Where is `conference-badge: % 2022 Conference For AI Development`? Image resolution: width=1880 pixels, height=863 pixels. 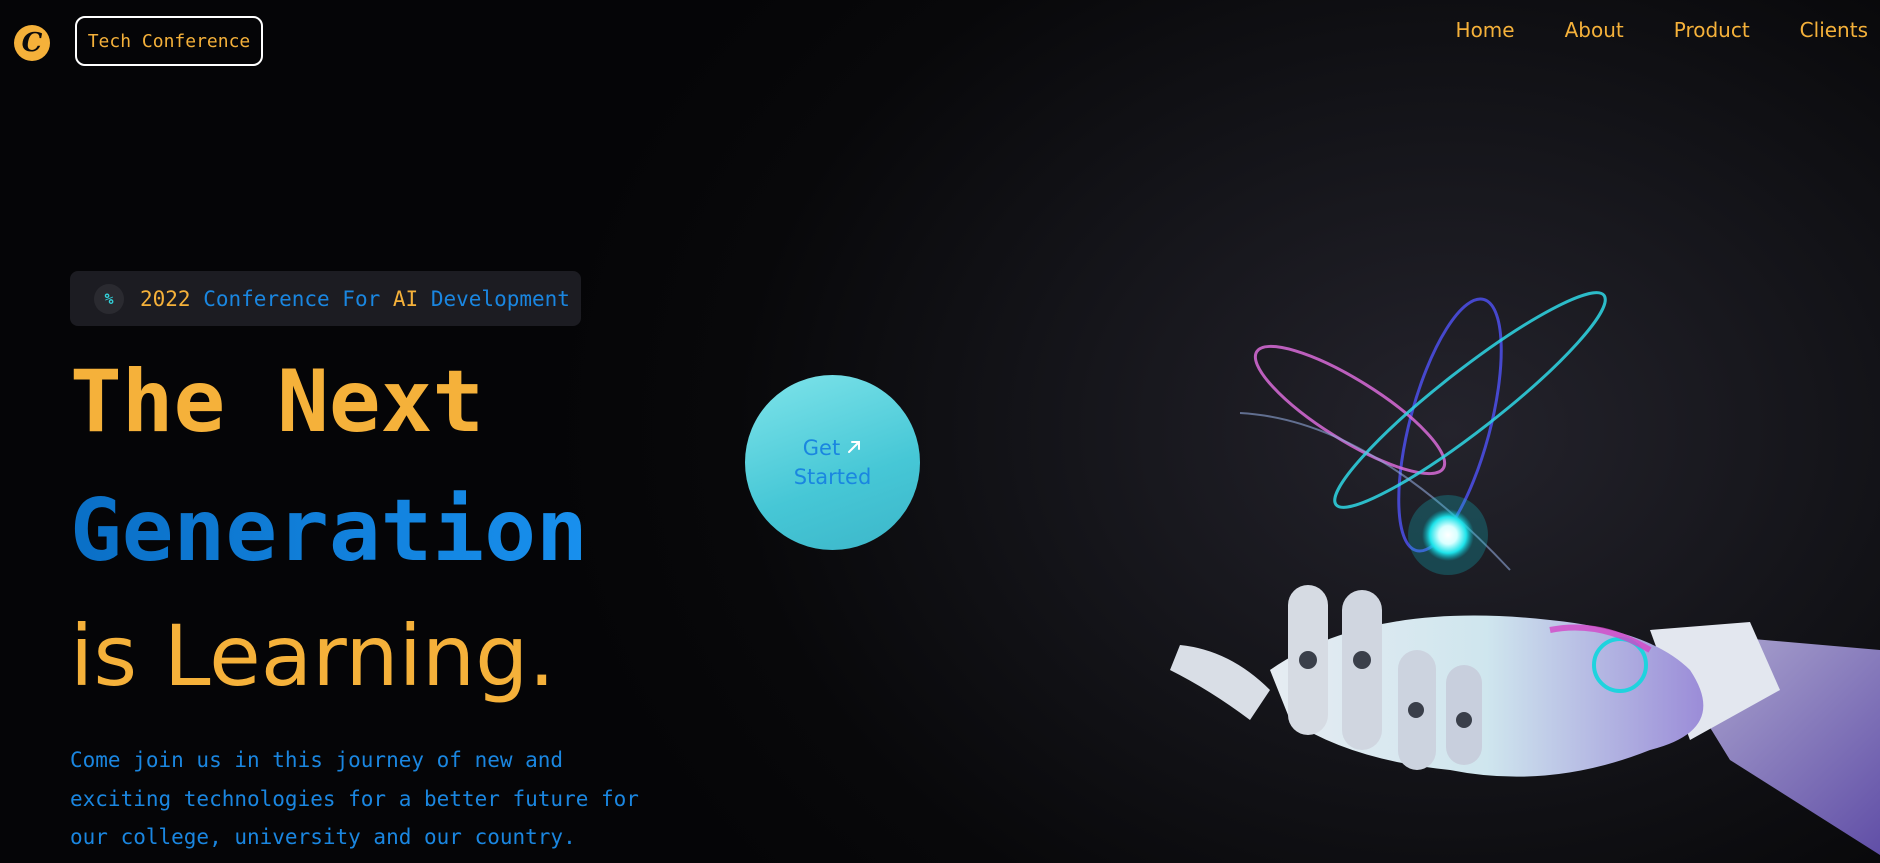
conference-badge: % 2022 Conference For AI Development is located at coordinates (325, 298).